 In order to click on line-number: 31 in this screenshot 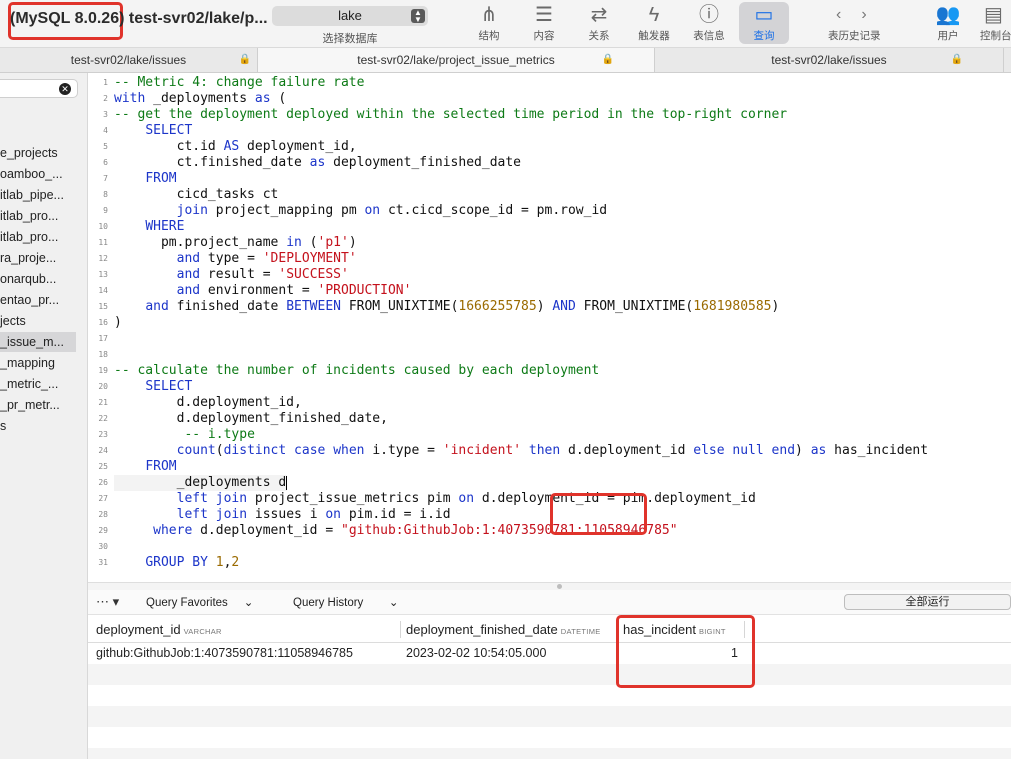, I will do `click(103, 562)`.